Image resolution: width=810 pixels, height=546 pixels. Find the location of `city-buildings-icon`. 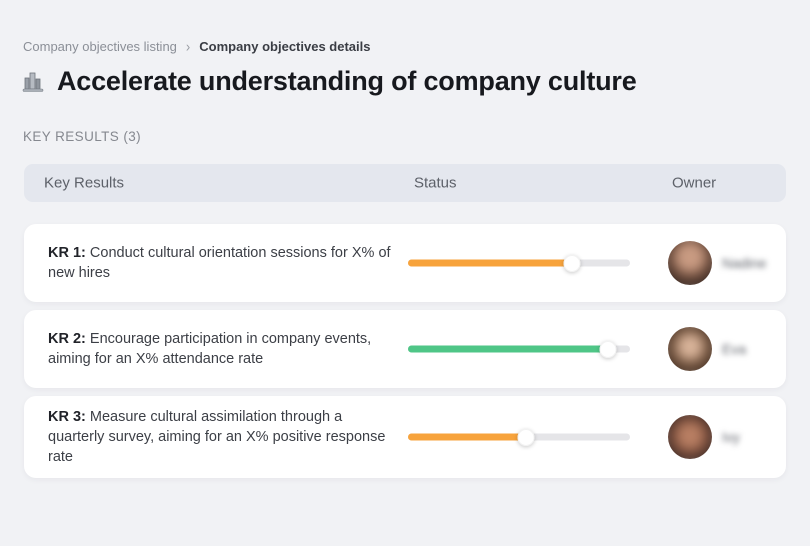

city-buildings-icon is located at coordinates (34, 82).